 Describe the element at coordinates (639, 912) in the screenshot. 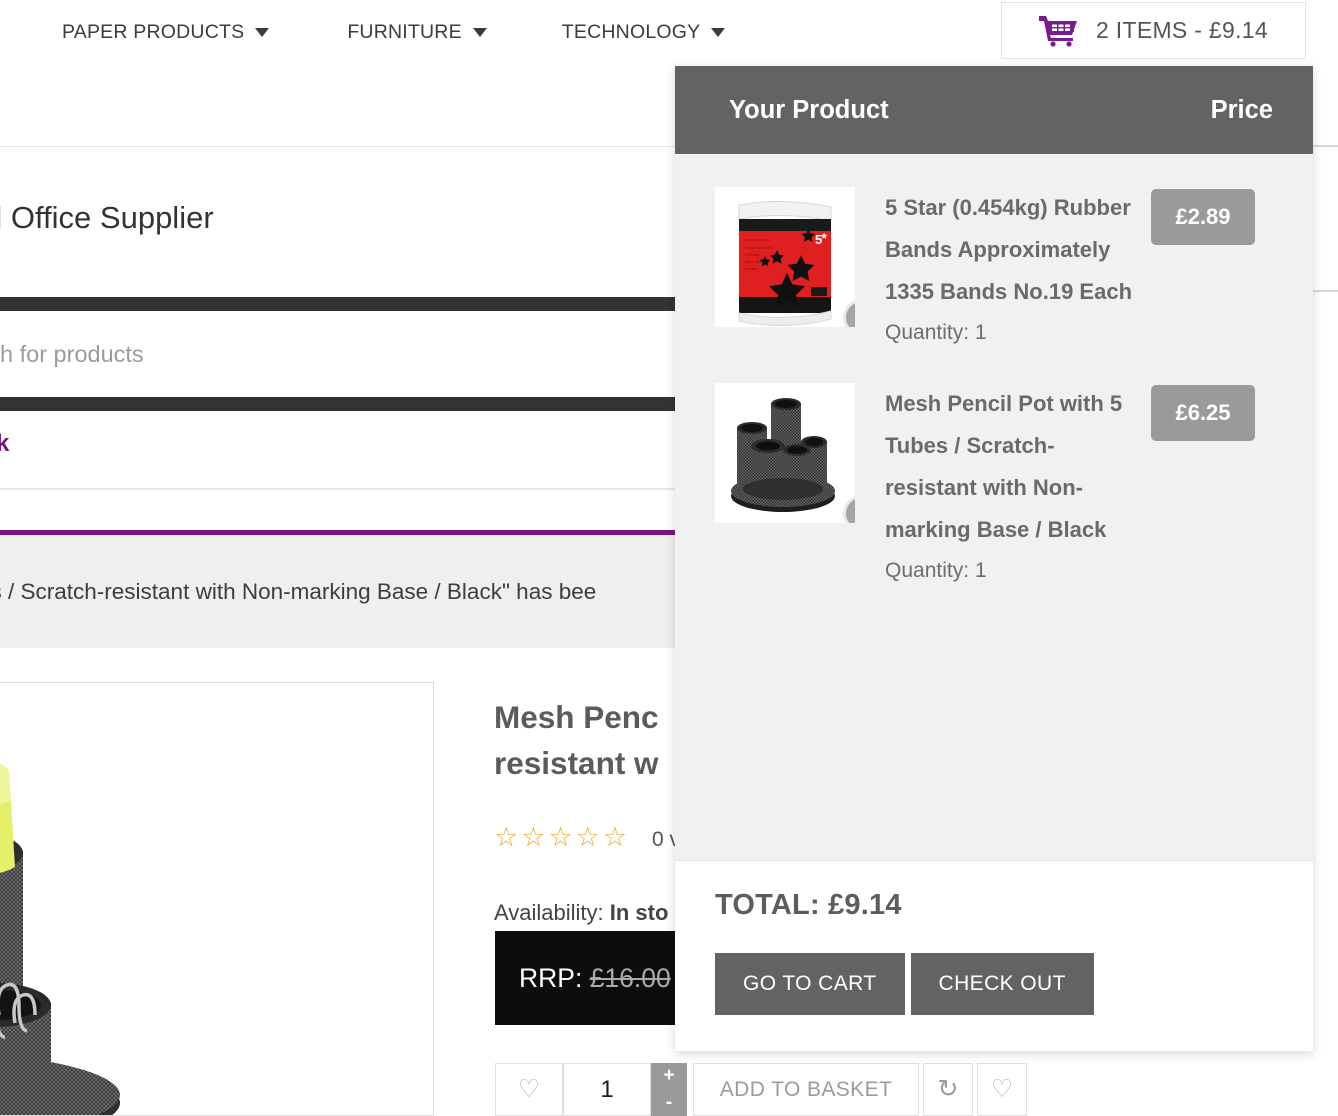

I see `availability-value: In sto` at that location.